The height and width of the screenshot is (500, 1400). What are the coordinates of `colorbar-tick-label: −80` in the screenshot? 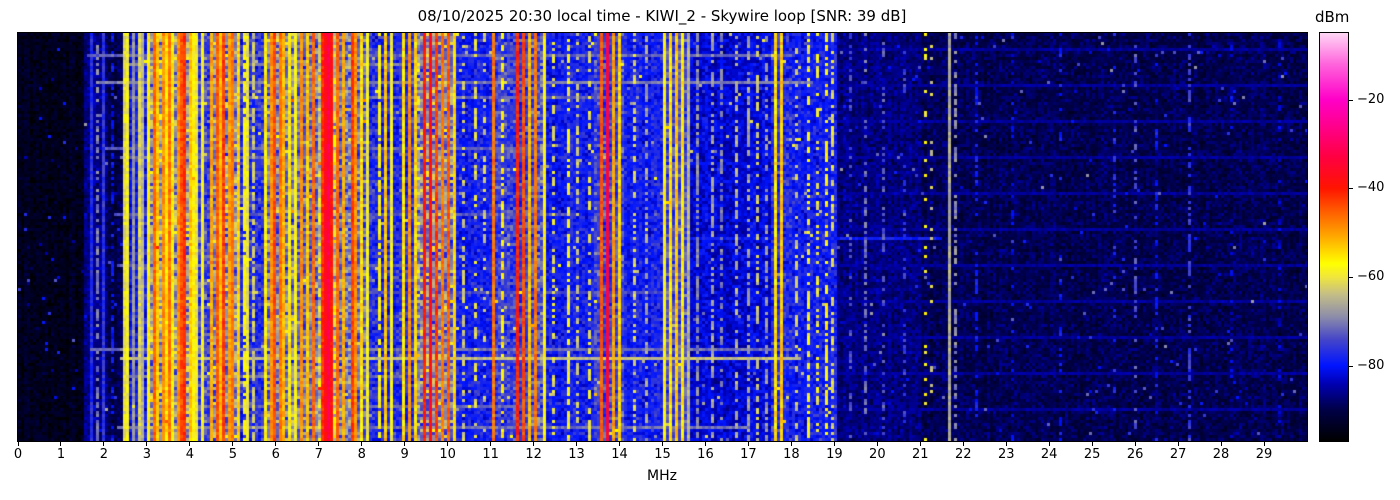 It's located at (1371, 365).